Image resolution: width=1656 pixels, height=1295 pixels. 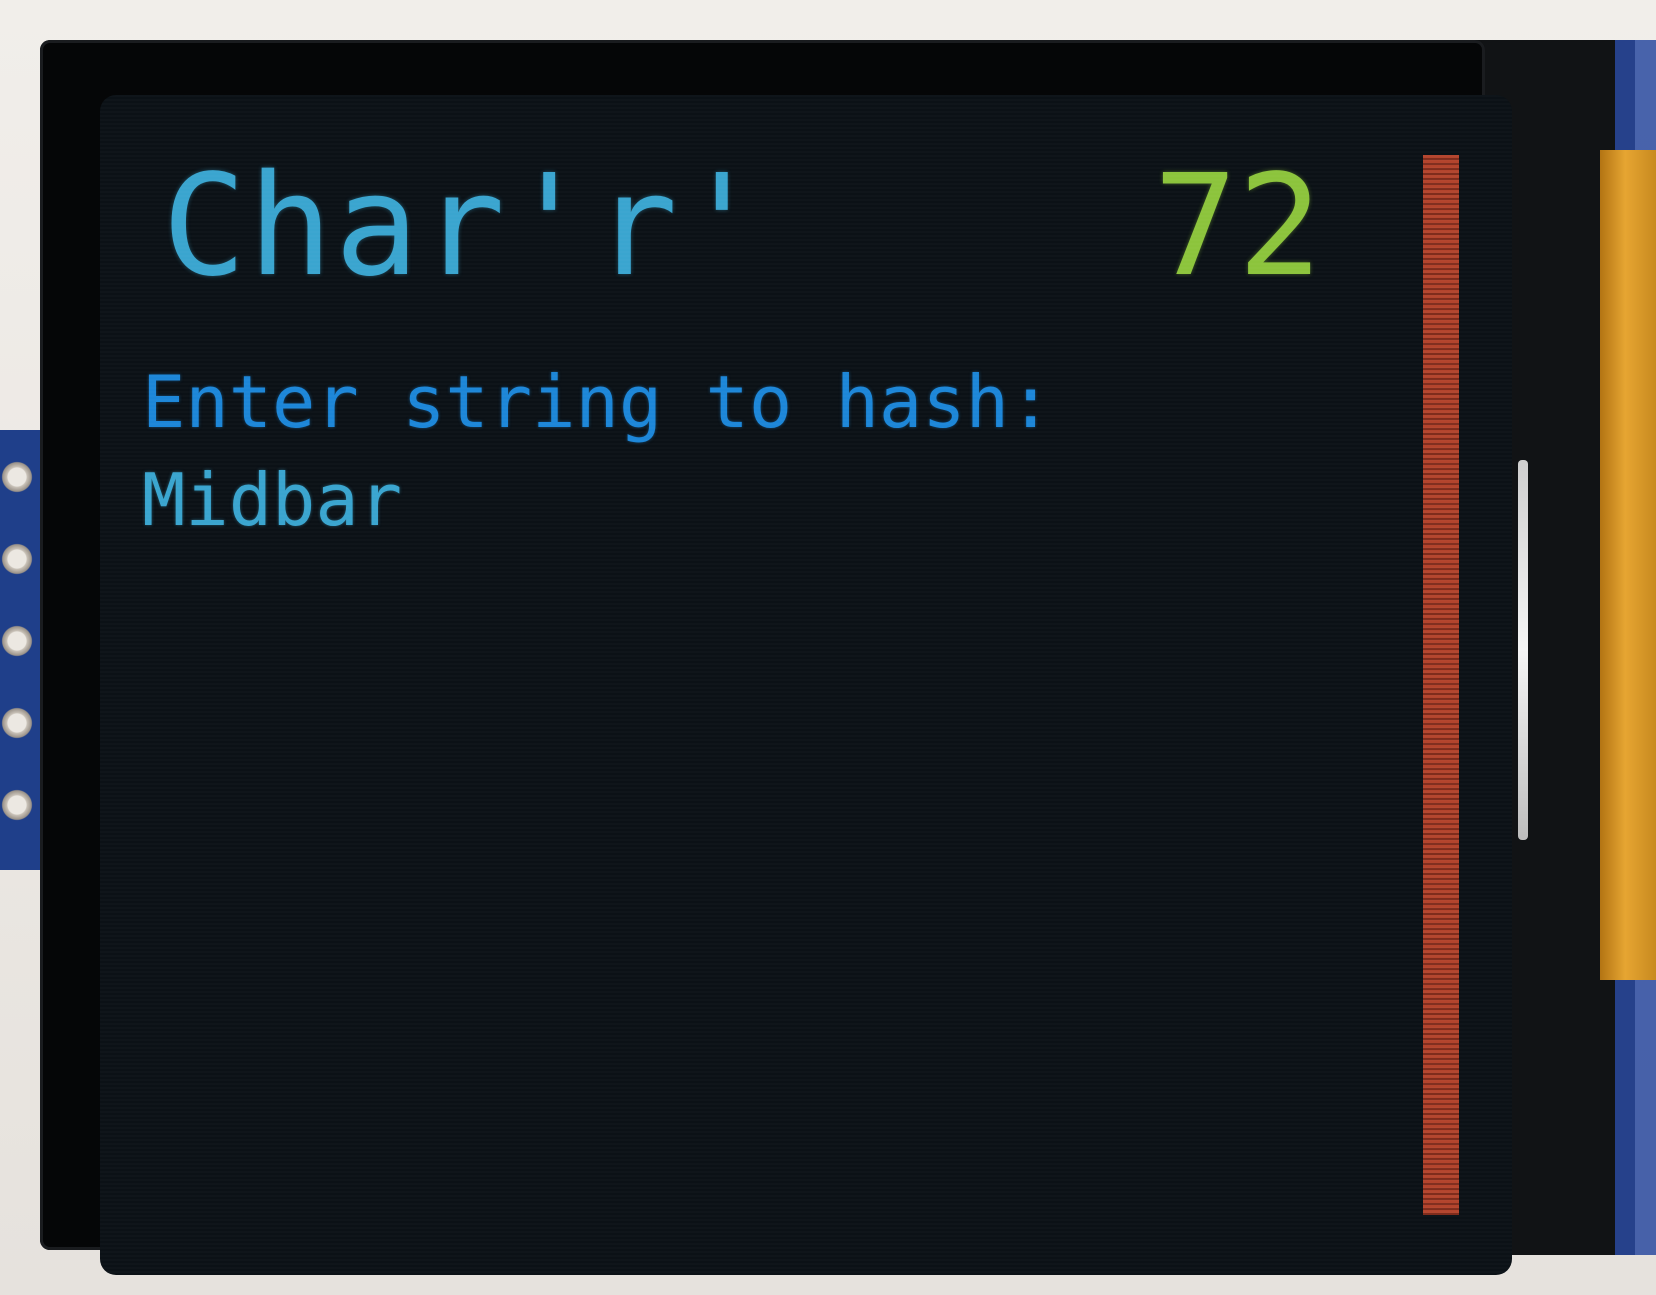 I want to click on level-bar-fill, so click(x=1441, y=685).